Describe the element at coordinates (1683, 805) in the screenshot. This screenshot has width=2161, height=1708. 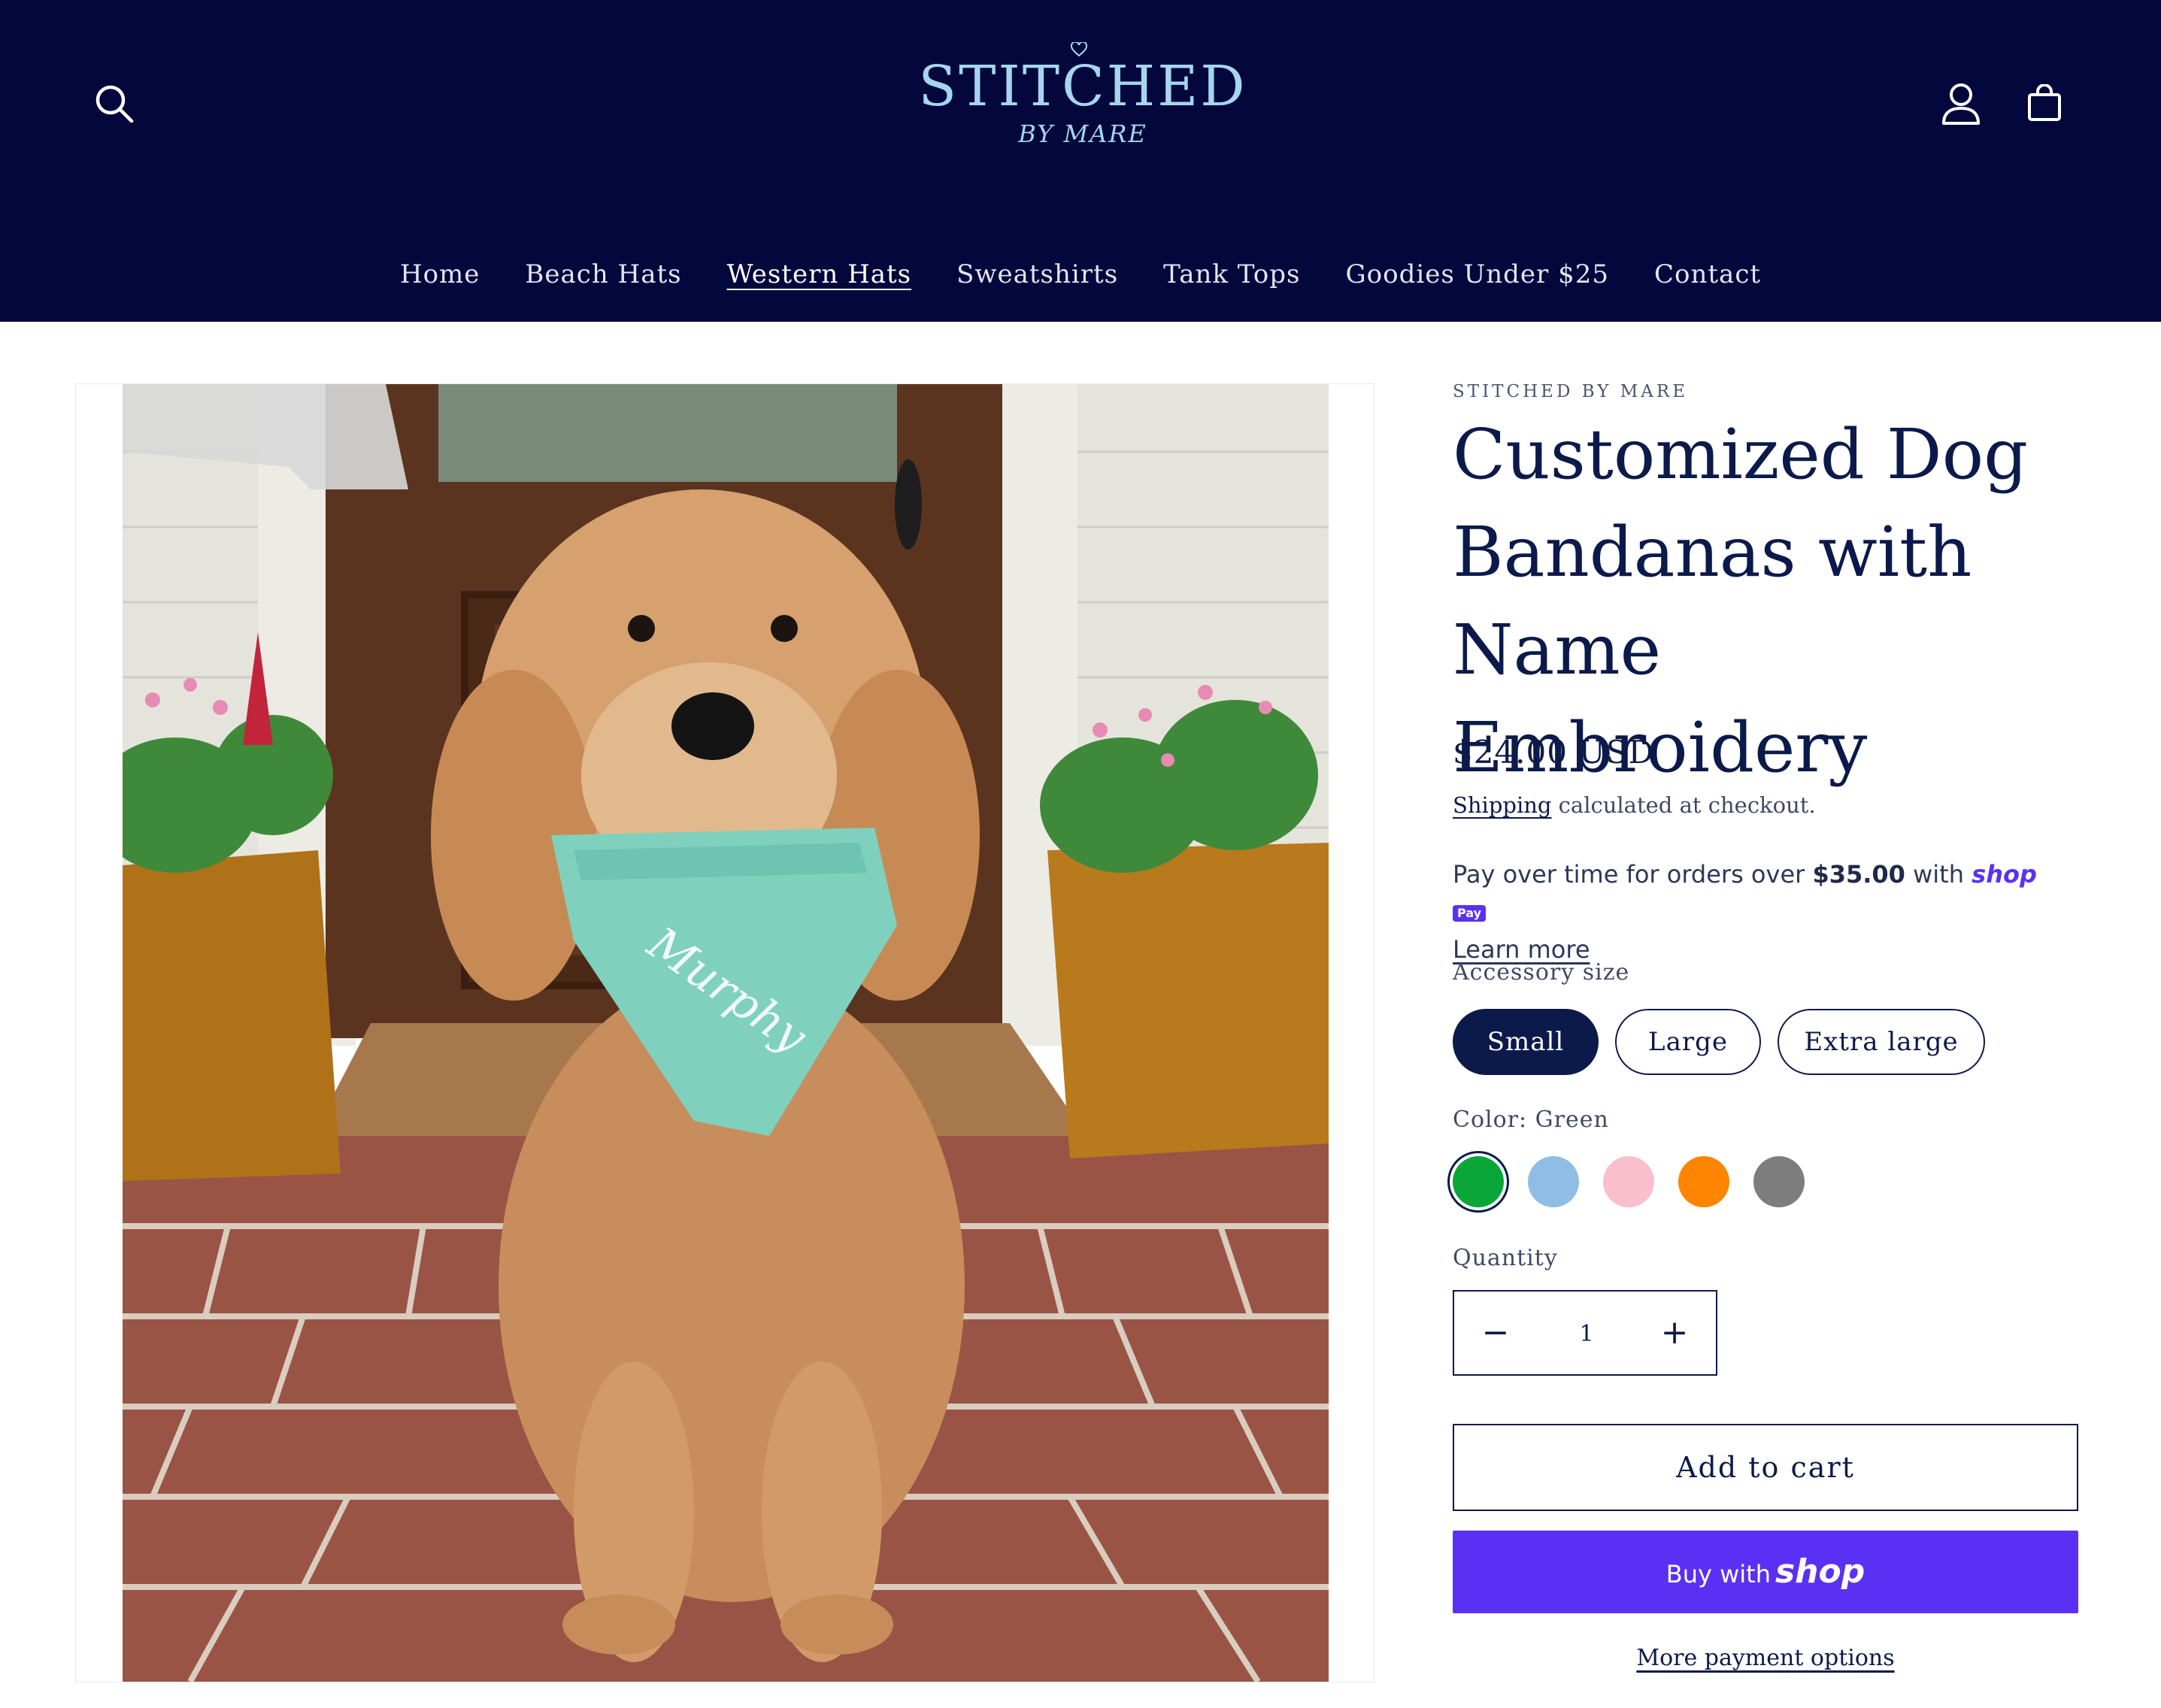
I see `shipping-note-text: calculated at checkout.` at that location.